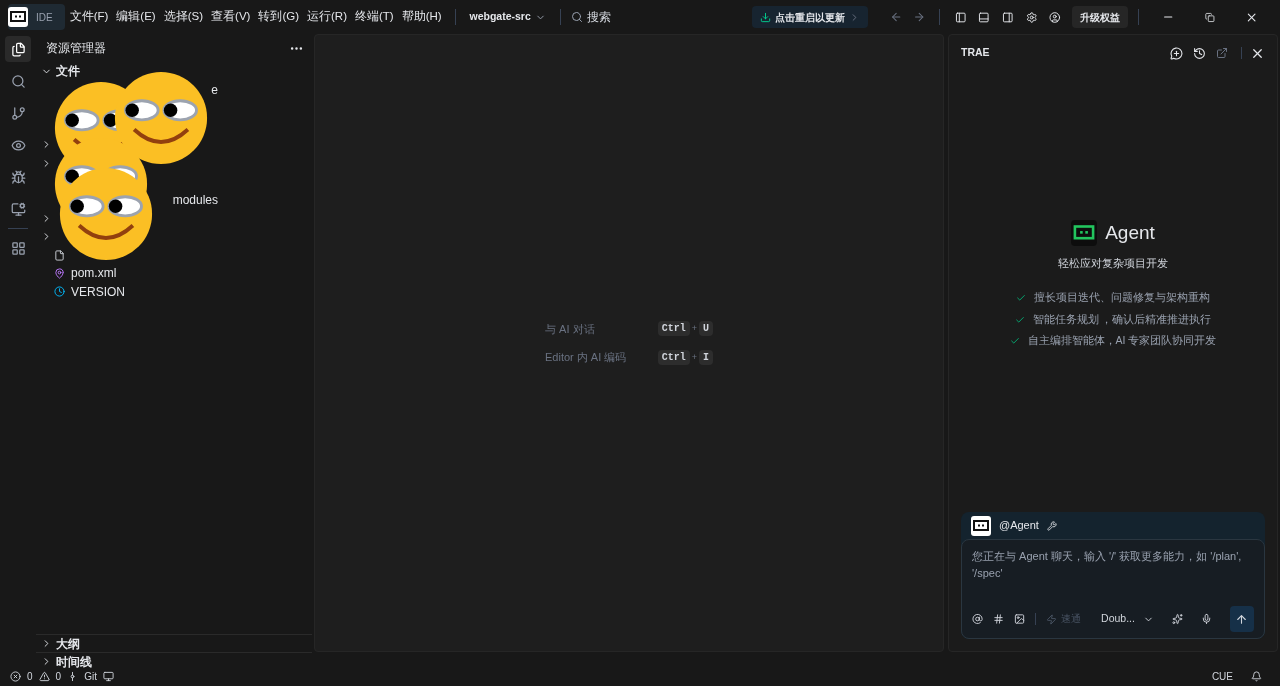  What do you see at coordinates (59, 292) in the screenshot?
I see `clock-icon` at bounding box center [59, 292].